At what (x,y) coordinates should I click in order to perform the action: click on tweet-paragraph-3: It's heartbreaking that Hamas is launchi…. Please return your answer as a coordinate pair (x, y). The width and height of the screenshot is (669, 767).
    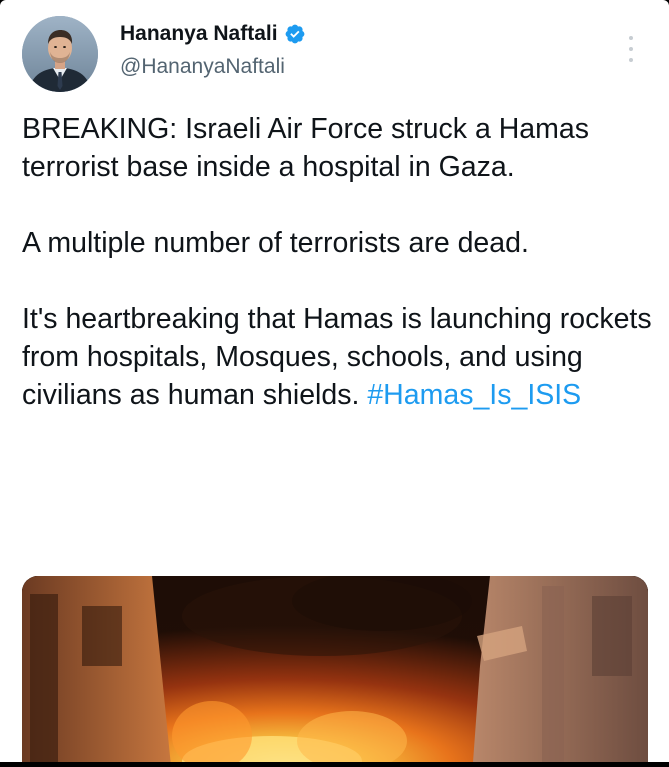
    Looking at the image, I should click on (337, 357).